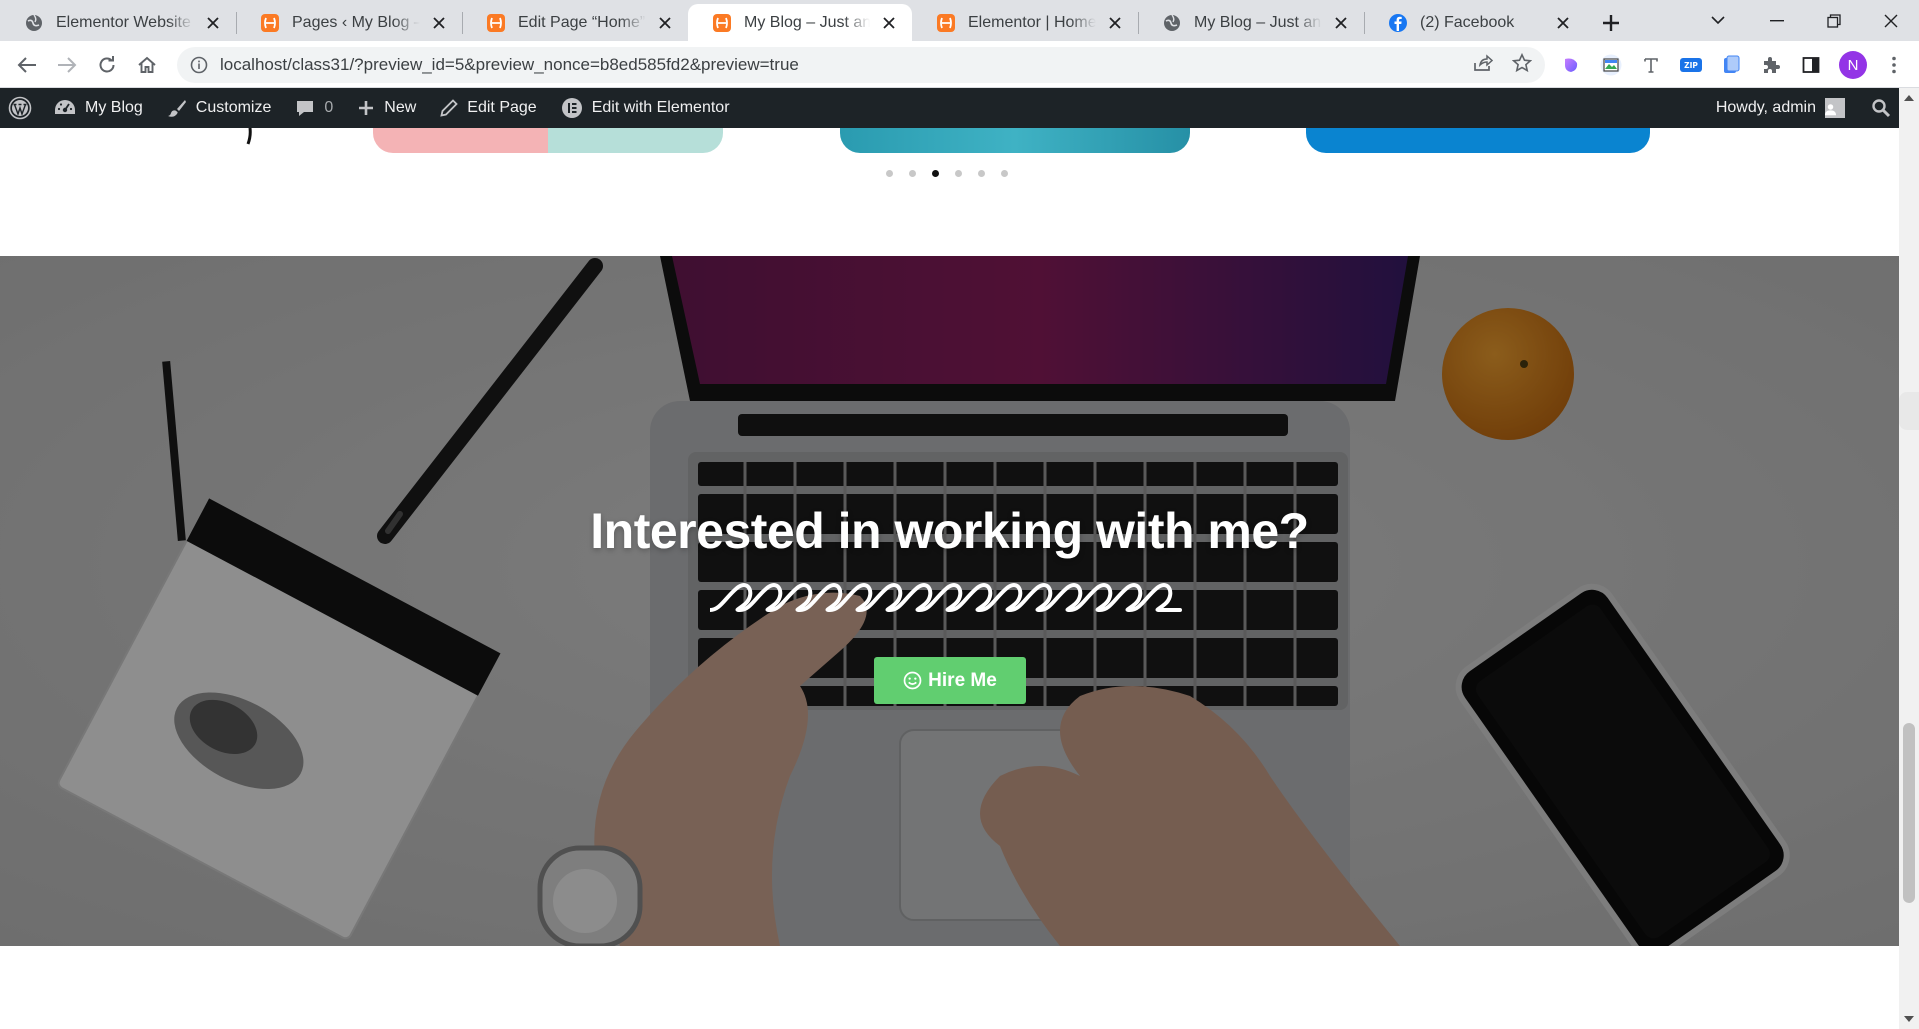  I want to click on page-scrollbar, so click(1909, 558).